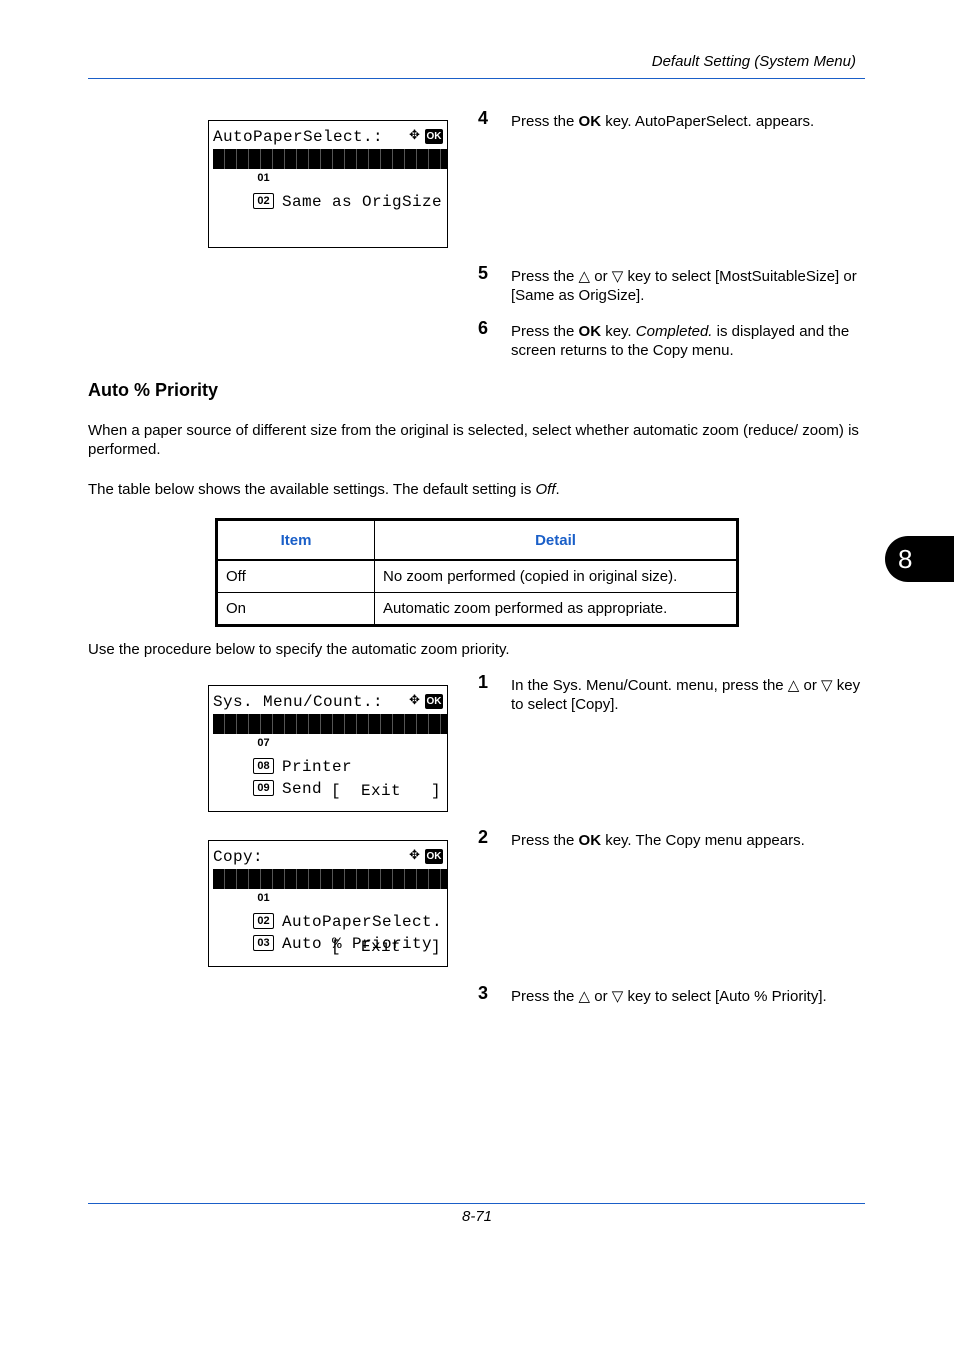  I want to click on lcd-menu-item: 09 Send, so click(330, 778).